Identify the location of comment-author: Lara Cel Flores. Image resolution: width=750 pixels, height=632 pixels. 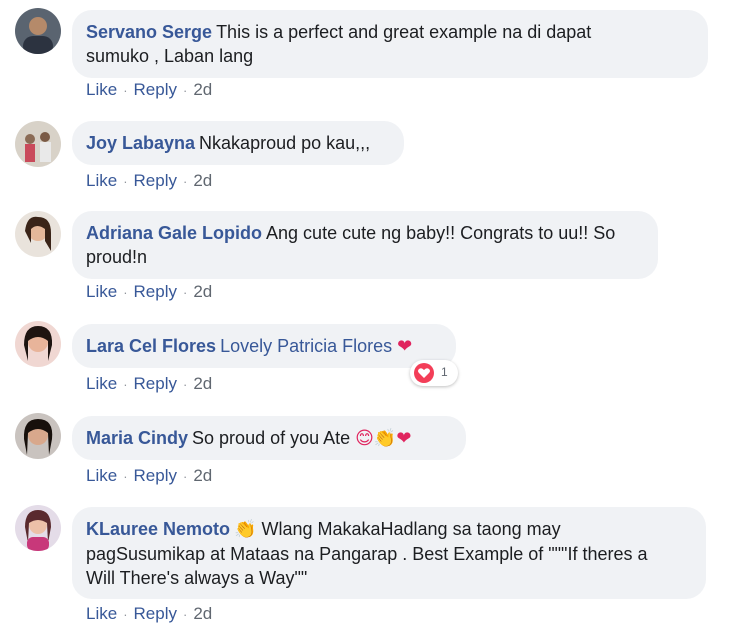
(151, 346).